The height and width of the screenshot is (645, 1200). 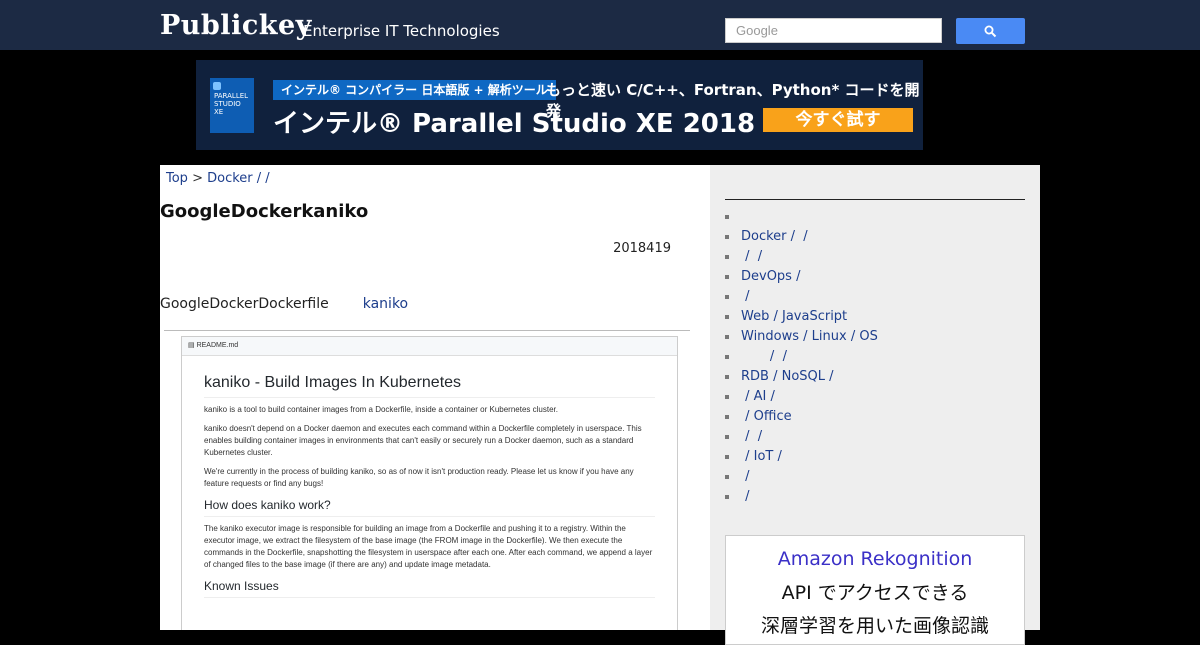 I want to click on lead-text: GoogleDockerDockerfile, so click(x=244, y=304).